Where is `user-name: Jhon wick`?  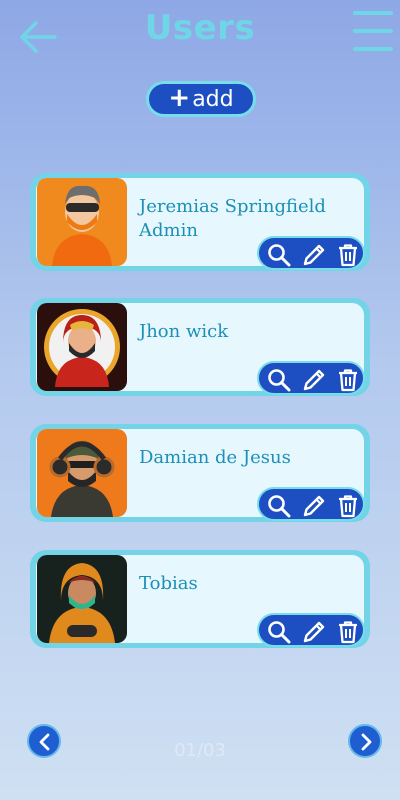 user-name: Jhon wick is located at coordinates (184, 331).